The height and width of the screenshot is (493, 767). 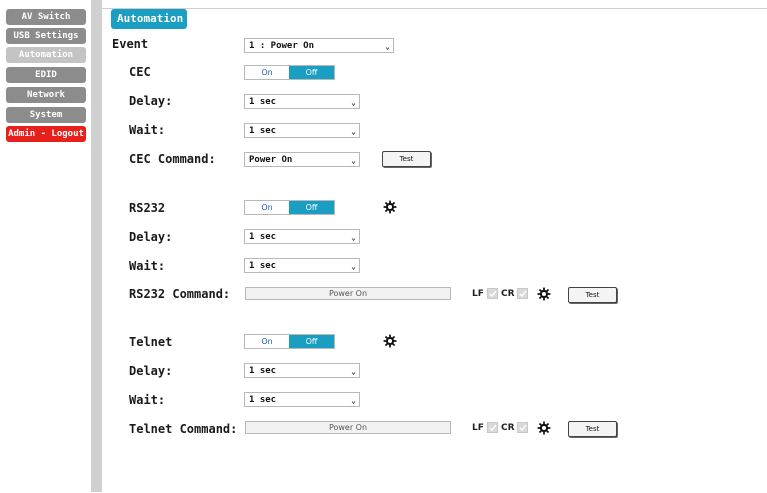 What do you see at coordinates (183, 429) in the screenshot?
I see `telnet-command-label: Telnet Command:` at bounding box center [183, 429].